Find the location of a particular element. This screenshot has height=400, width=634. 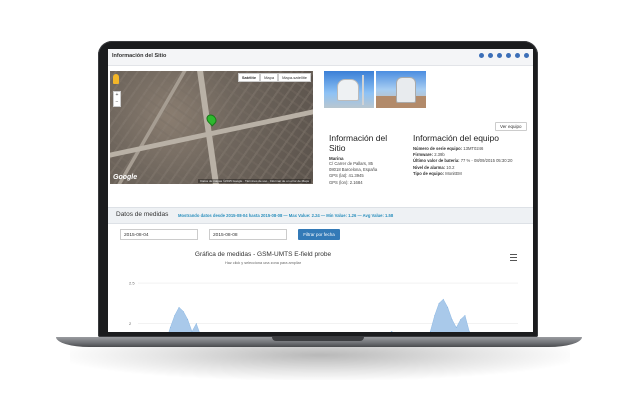

filter-by-date-button: Filtrar por fecha is located at coordinates (319, 234).